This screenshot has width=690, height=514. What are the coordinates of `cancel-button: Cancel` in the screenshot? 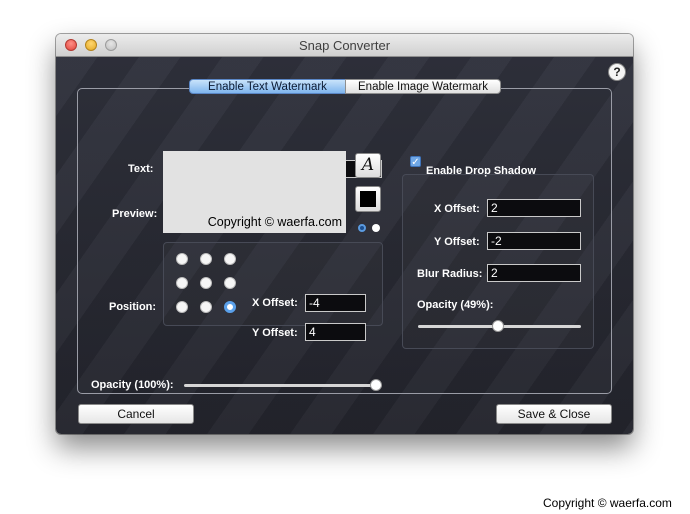 It's located at (136, 414).